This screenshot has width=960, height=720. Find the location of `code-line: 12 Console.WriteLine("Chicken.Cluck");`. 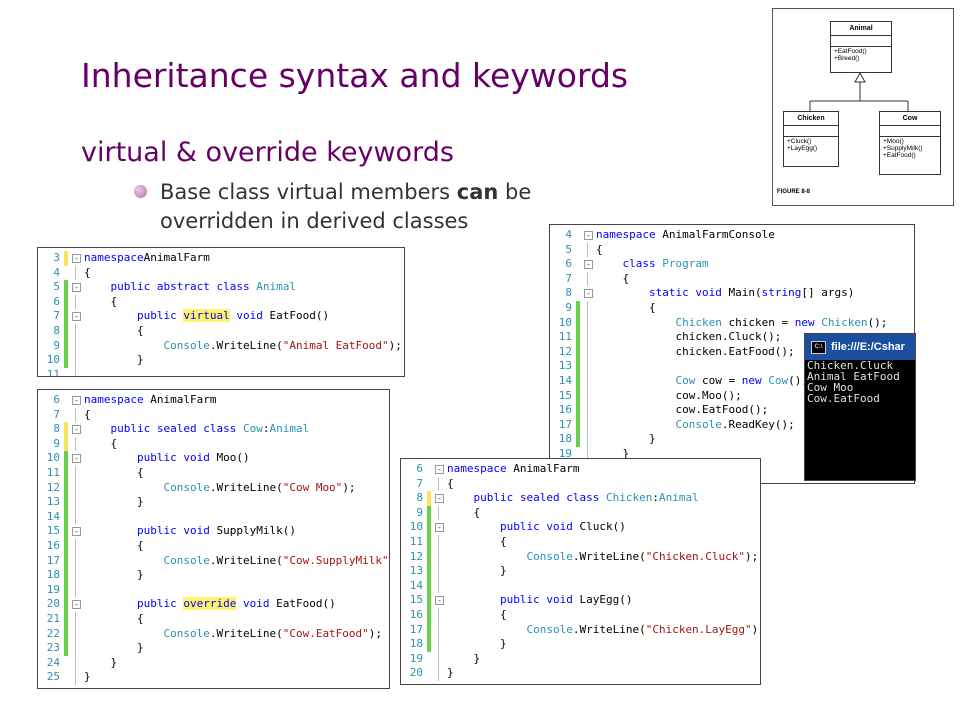

code-line: 12 Console.WriteLine("Chicken.Cluck"); is located at coordinates (580, 557).